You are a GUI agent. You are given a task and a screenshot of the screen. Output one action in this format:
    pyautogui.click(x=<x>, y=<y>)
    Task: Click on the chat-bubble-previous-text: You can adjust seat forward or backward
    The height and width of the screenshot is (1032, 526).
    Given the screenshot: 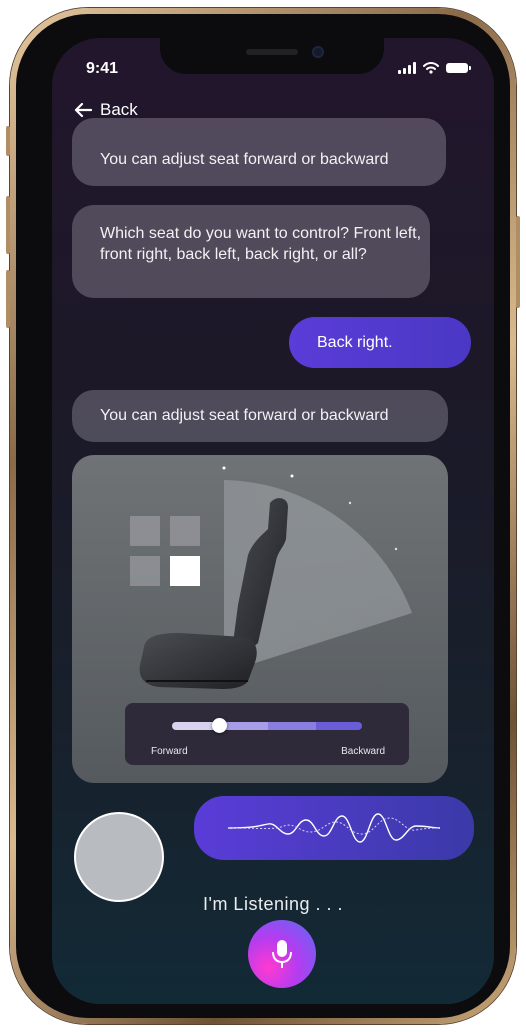 What is the action you would take?
    pyautogui.click(x=244, y=159)
    